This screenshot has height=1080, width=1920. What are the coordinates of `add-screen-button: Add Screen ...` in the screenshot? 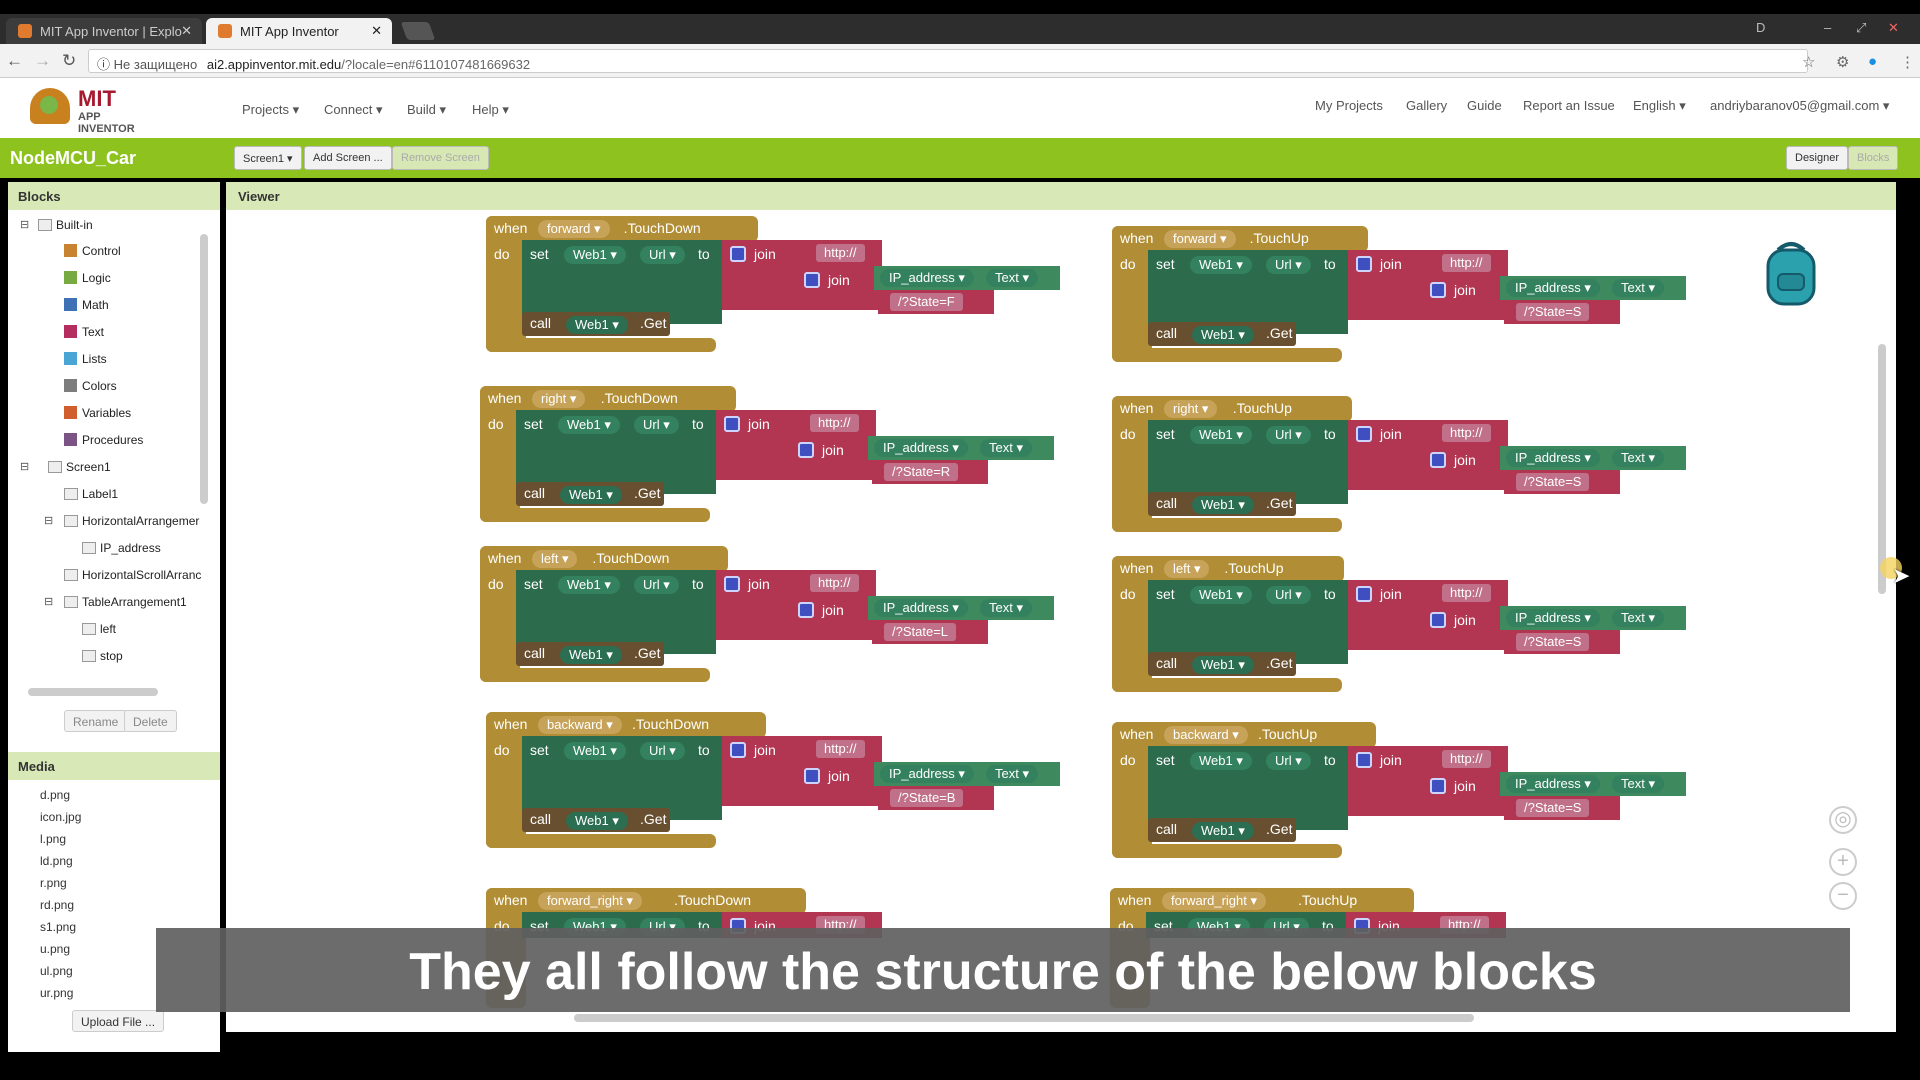 It's located at (348, 158).